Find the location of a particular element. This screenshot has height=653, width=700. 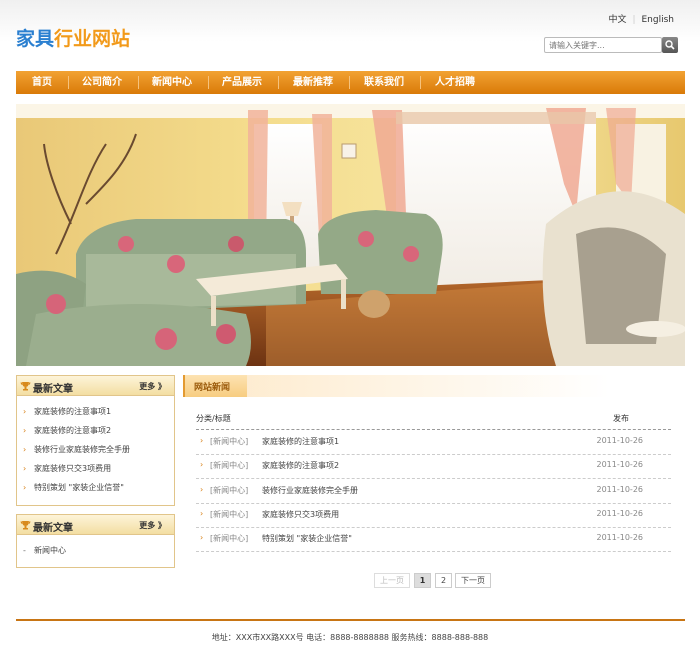

article-link: 装修行业家庭装修完全手册 is located at coordinates (82, 449).